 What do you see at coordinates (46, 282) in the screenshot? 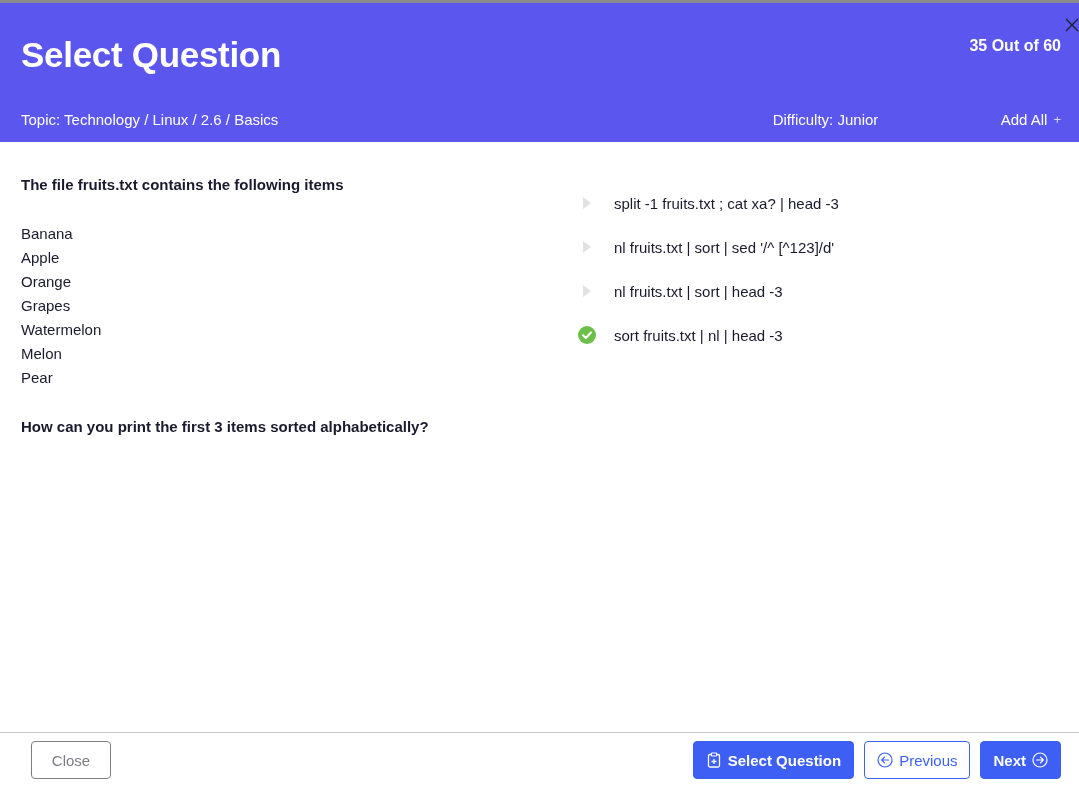
I see `list-item: Orange` at bounding box center [46, 282].